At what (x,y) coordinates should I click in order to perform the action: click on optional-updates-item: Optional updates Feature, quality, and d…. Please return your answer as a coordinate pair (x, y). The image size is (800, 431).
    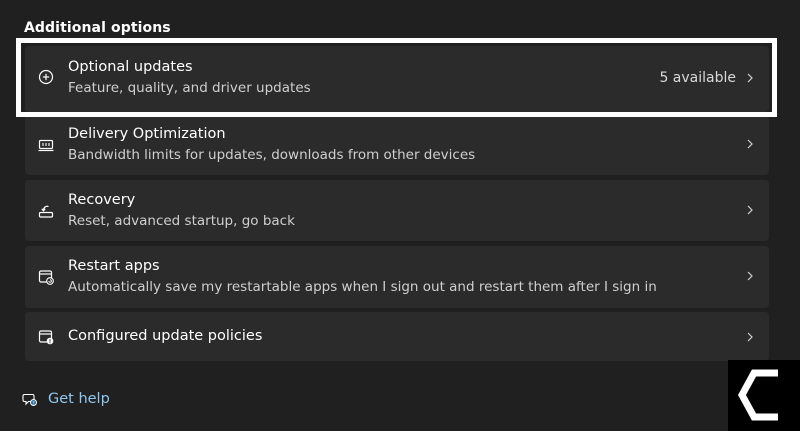
    Looking at the image, I should click on (397, 79).